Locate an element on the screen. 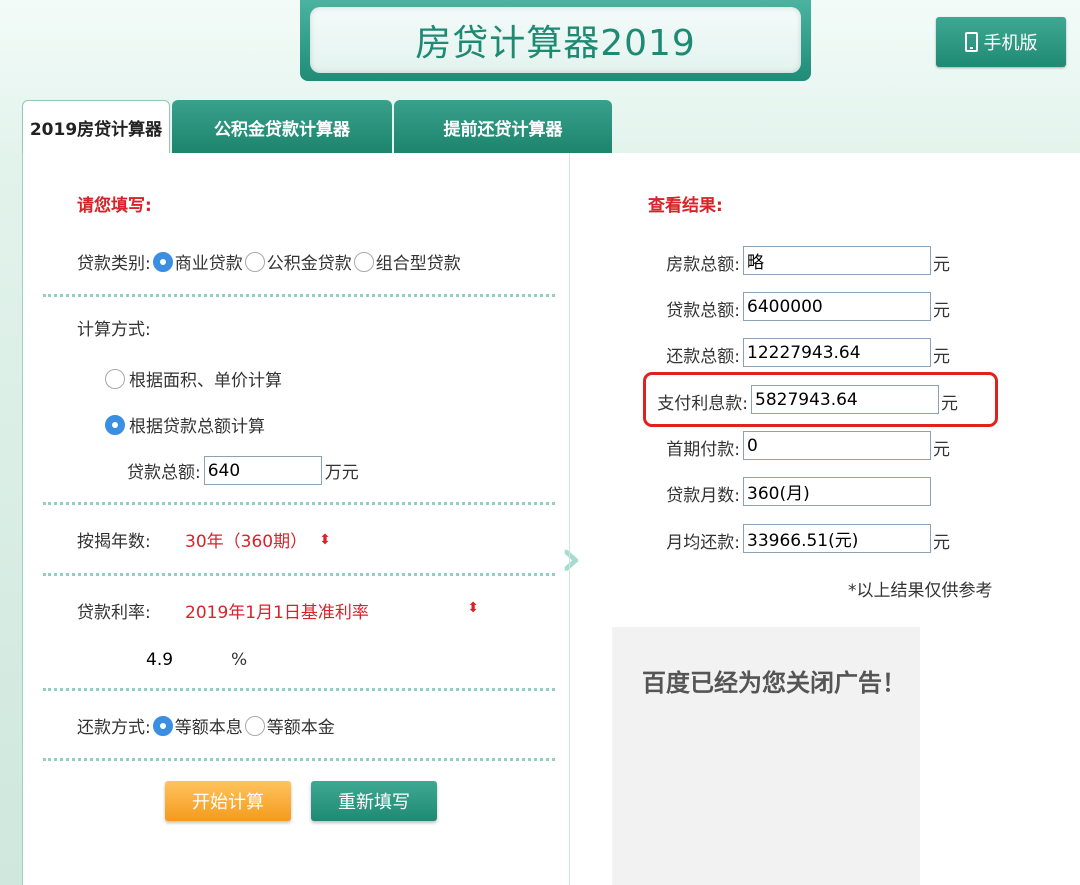 The image size is (1080, 885). calc-method-area-radio is located at coordinates (115, 378).